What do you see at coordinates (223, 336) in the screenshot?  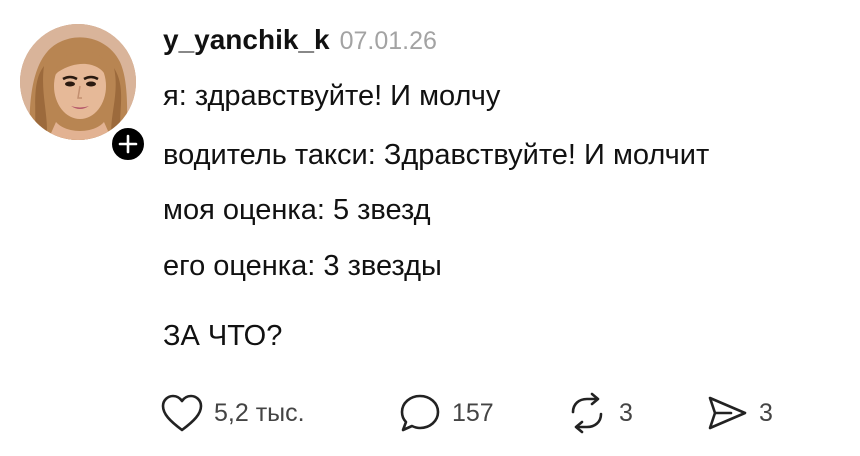 I see `post-text-line: ЗА ЧТО?` at bounding box center [223, 336].